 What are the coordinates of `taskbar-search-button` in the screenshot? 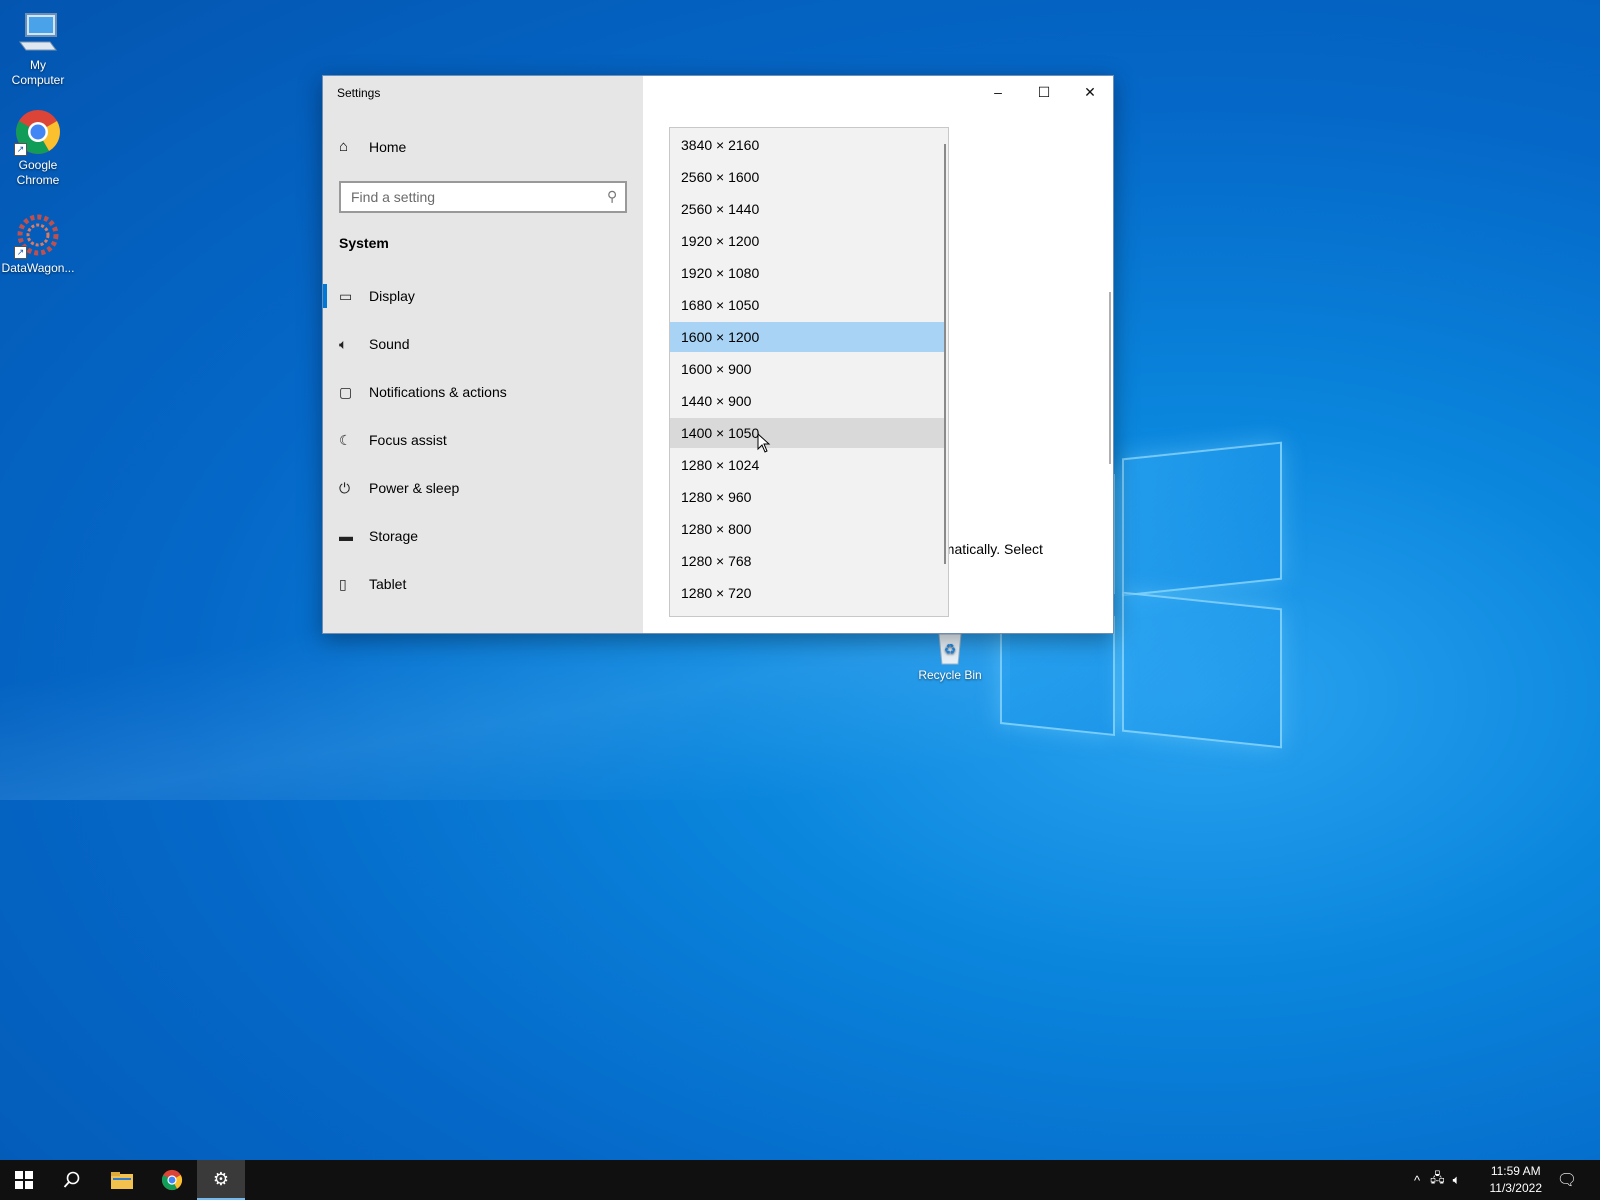 It's located at (72, 1180).